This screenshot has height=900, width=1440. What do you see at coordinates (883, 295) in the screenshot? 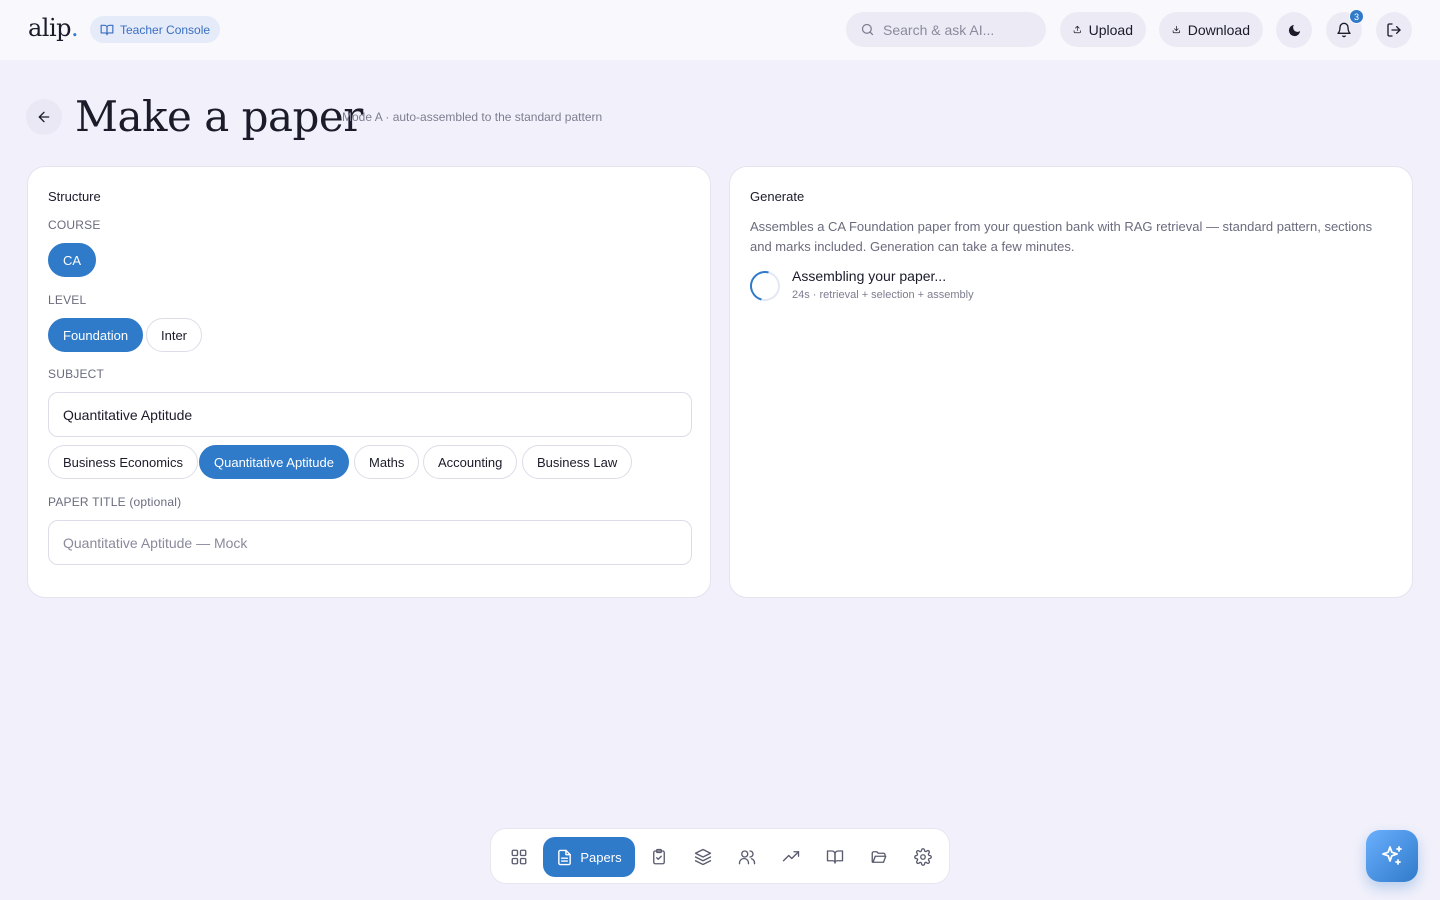
I see `generation-status-detail: 24s · retrieval + selection + assembly` at bounding box center [883, 295].